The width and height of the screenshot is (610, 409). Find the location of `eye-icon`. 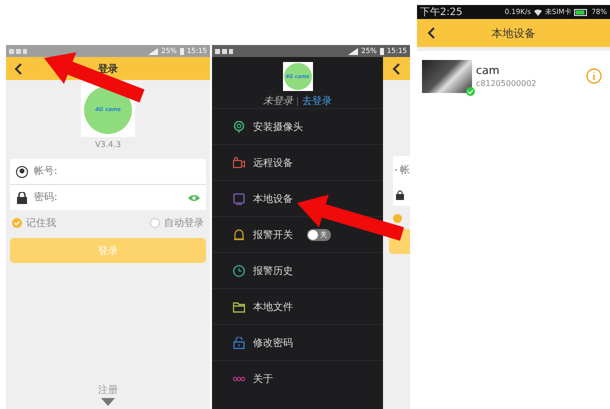

eye-icon is located at coordinates (194, 198).